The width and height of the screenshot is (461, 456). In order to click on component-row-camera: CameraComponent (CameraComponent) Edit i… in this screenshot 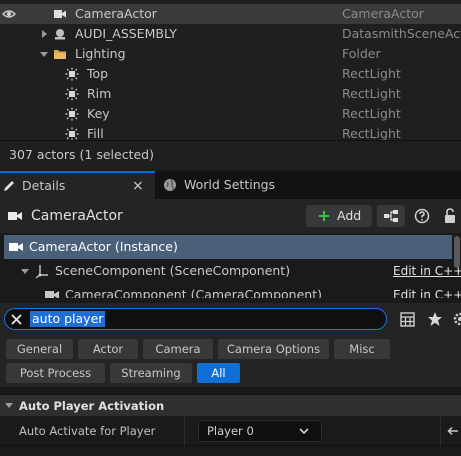, I will do `click(232, 290)`.